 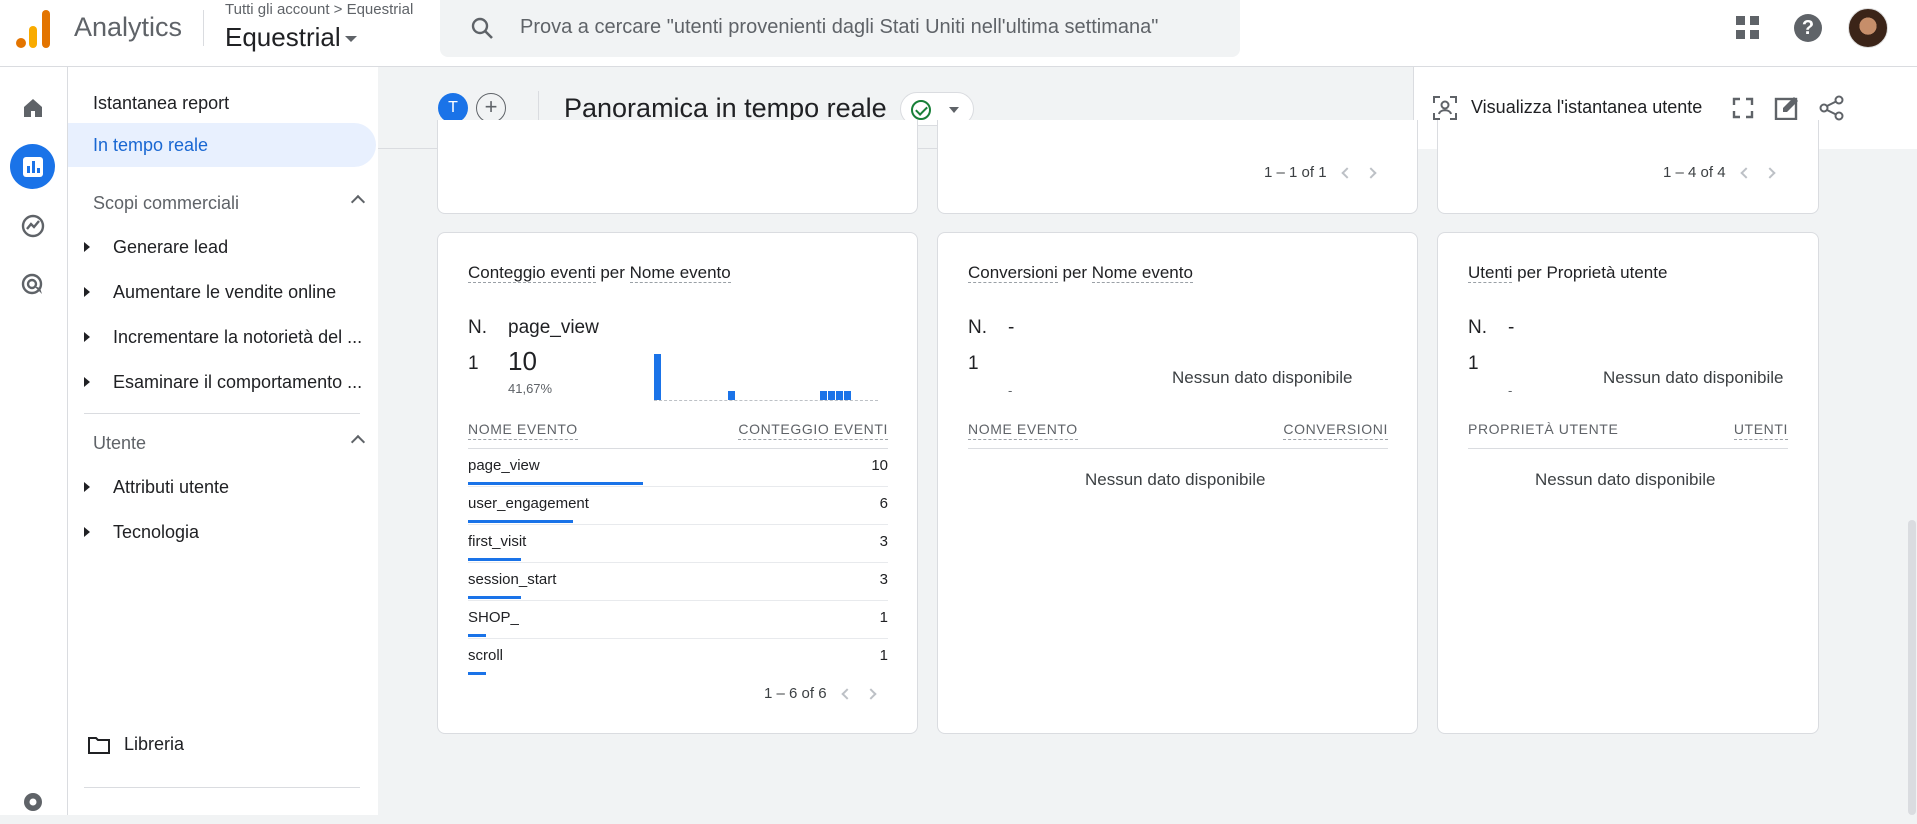 I want to click on nav-sub-label: Attributi utente, so click(x=171, y=487).